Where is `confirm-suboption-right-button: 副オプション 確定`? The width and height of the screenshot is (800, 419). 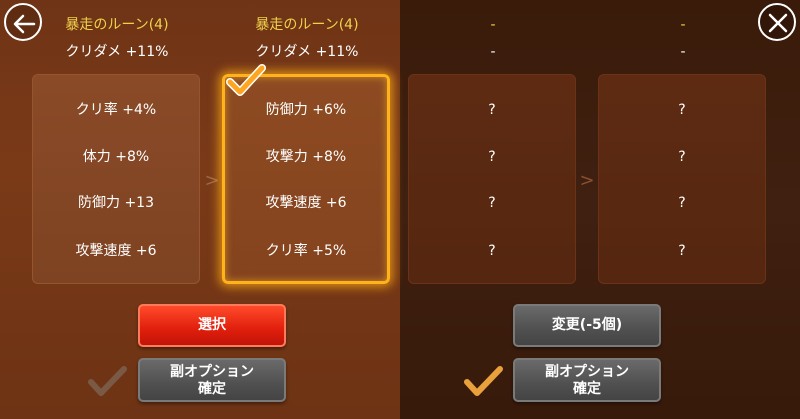 confirm-suboption-right-button: 副オプション 確定 is located at coordinates (587, 380).